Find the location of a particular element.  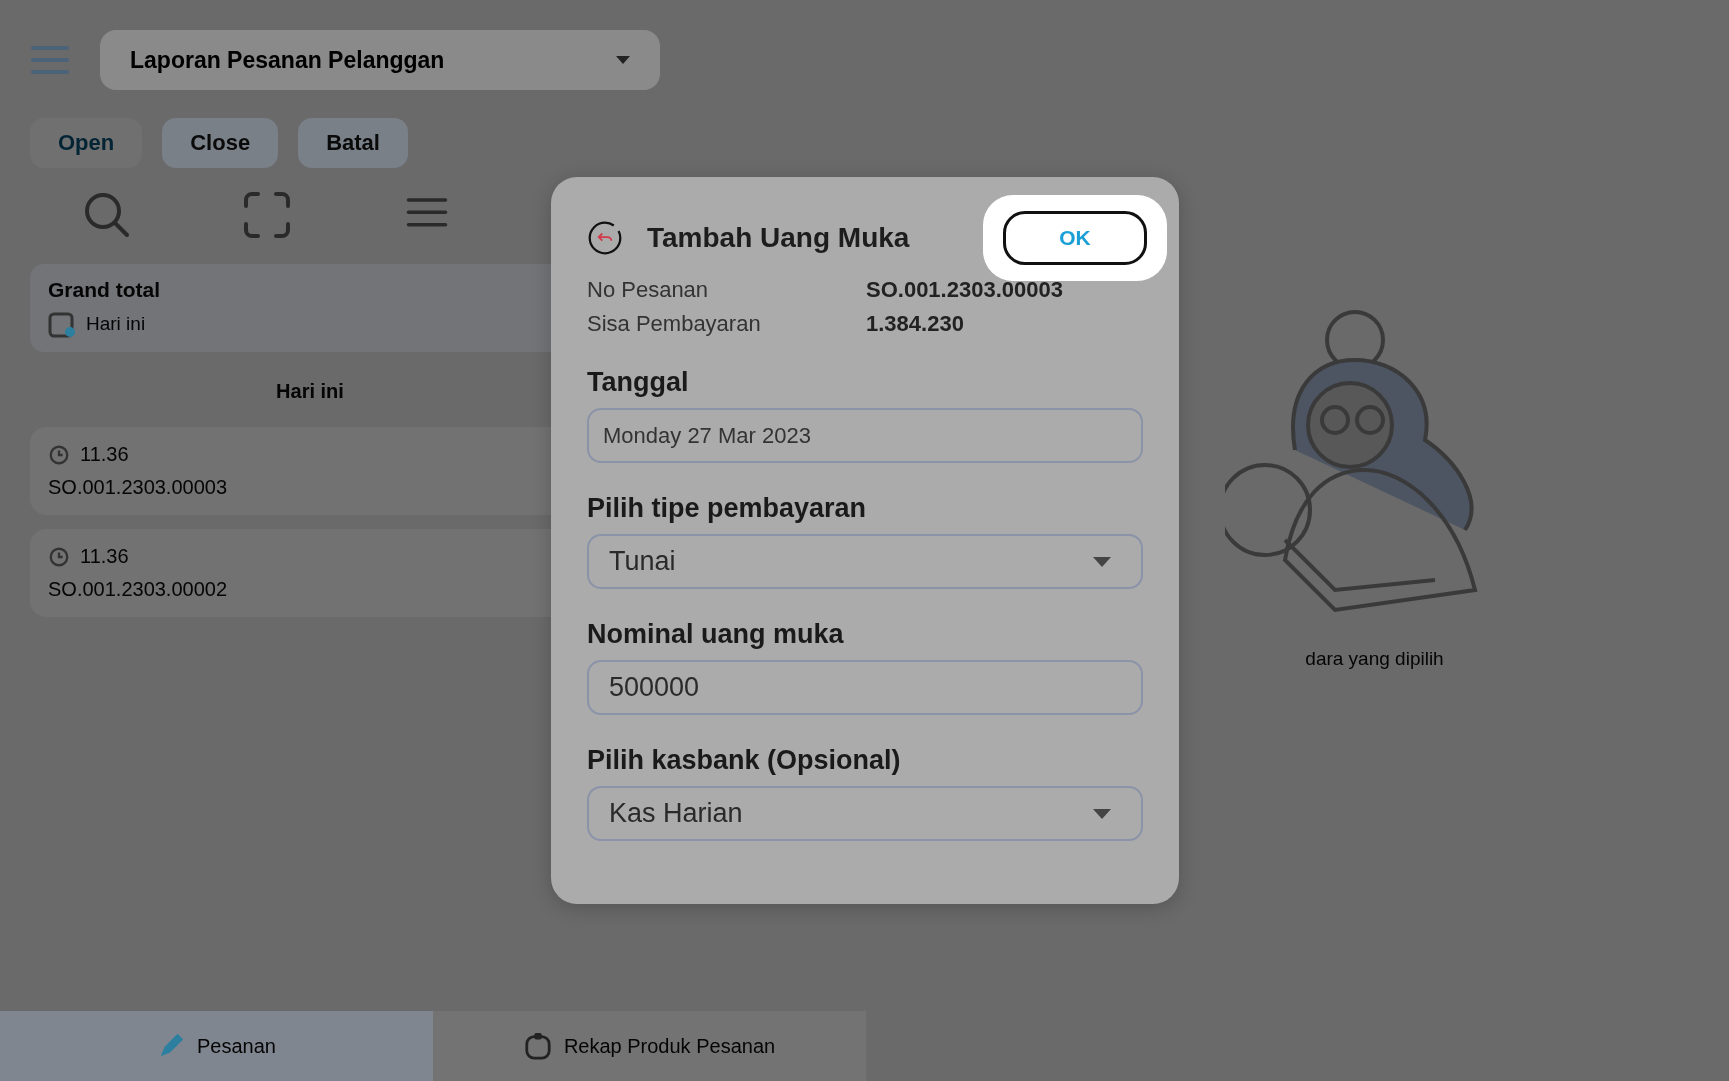

info-label: Sisa Pembayaran is located at coordinates (674, 324).